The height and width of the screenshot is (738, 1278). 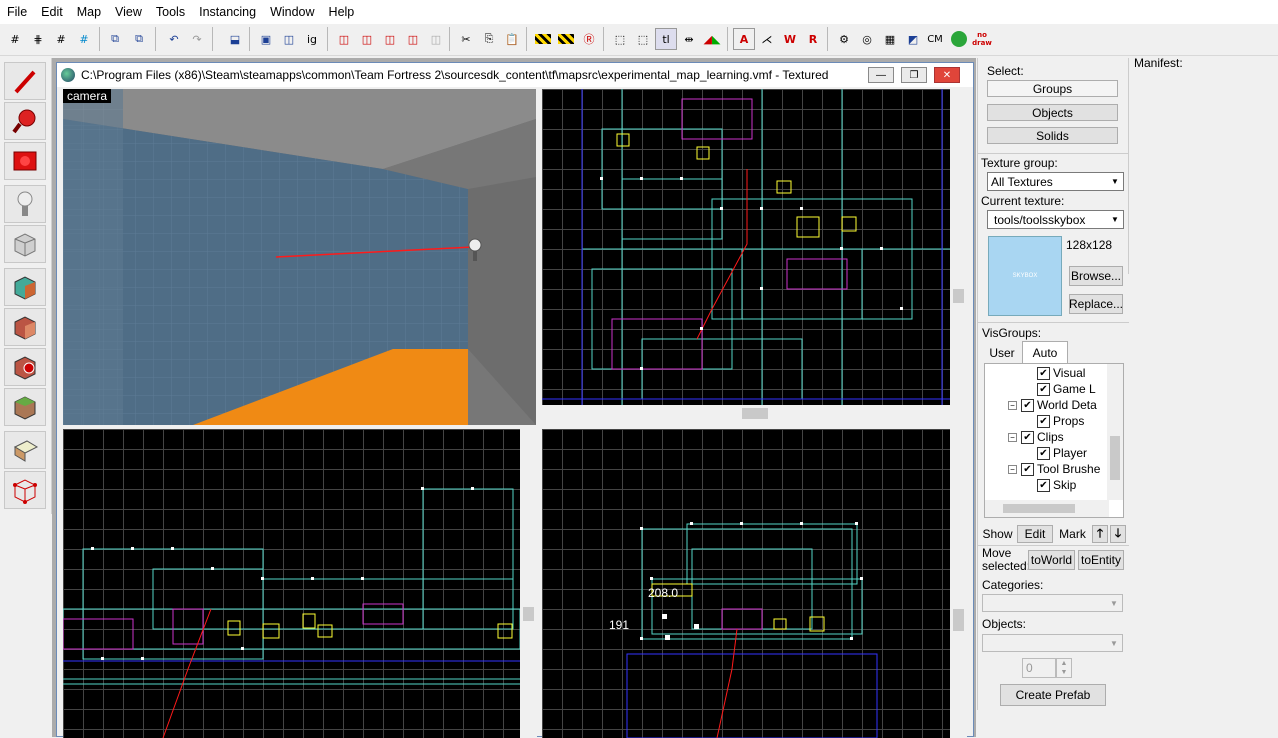 What do you see at coordinates (1055, 219) in the screenshot?
I see `current-texture-select: tools/toolsskybox ▼` at bounding box center [1055, 219].